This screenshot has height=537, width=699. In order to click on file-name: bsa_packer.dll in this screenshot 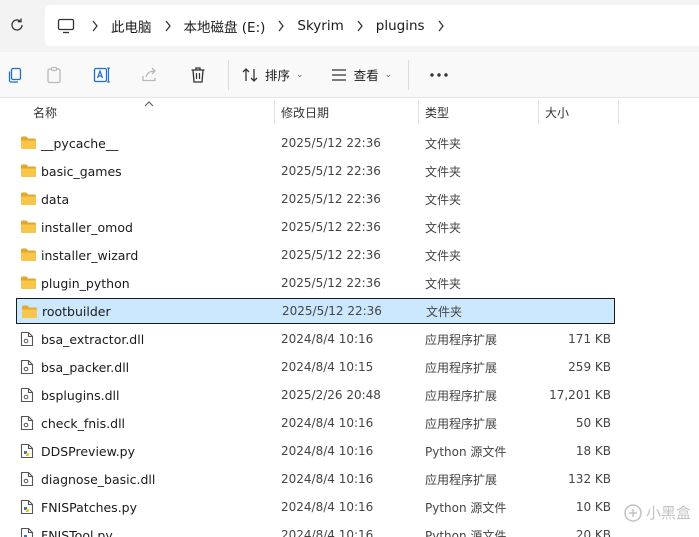, I will do `click(85, 367)`.